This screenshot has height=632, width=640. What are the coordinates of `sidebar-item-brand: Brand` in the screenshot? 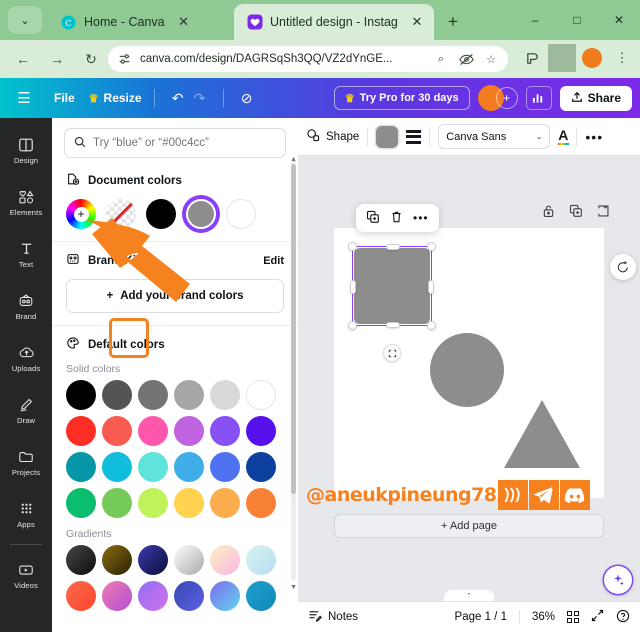 It's located at (26, 306).